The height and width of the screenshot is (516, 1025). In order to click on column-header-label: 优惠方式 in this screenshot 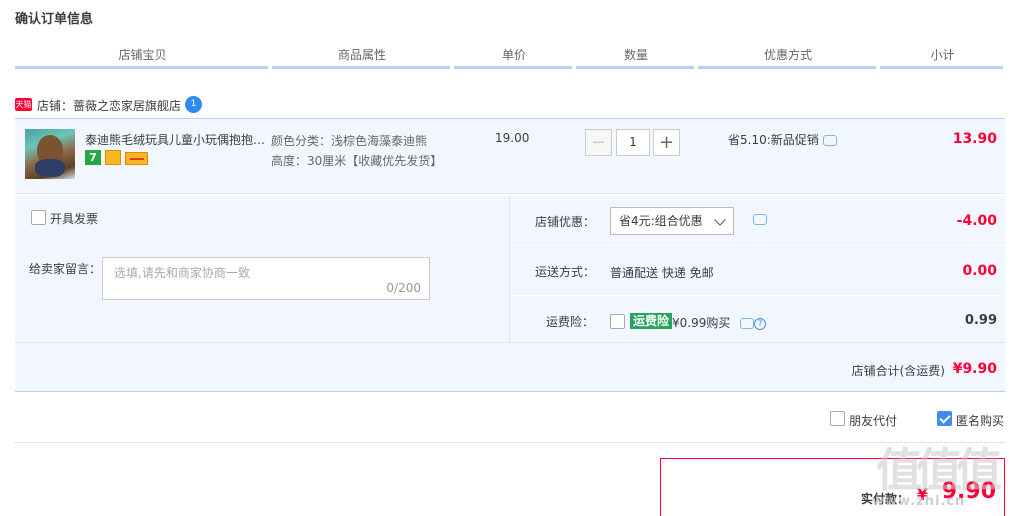, I will do `click(787, 55)`.